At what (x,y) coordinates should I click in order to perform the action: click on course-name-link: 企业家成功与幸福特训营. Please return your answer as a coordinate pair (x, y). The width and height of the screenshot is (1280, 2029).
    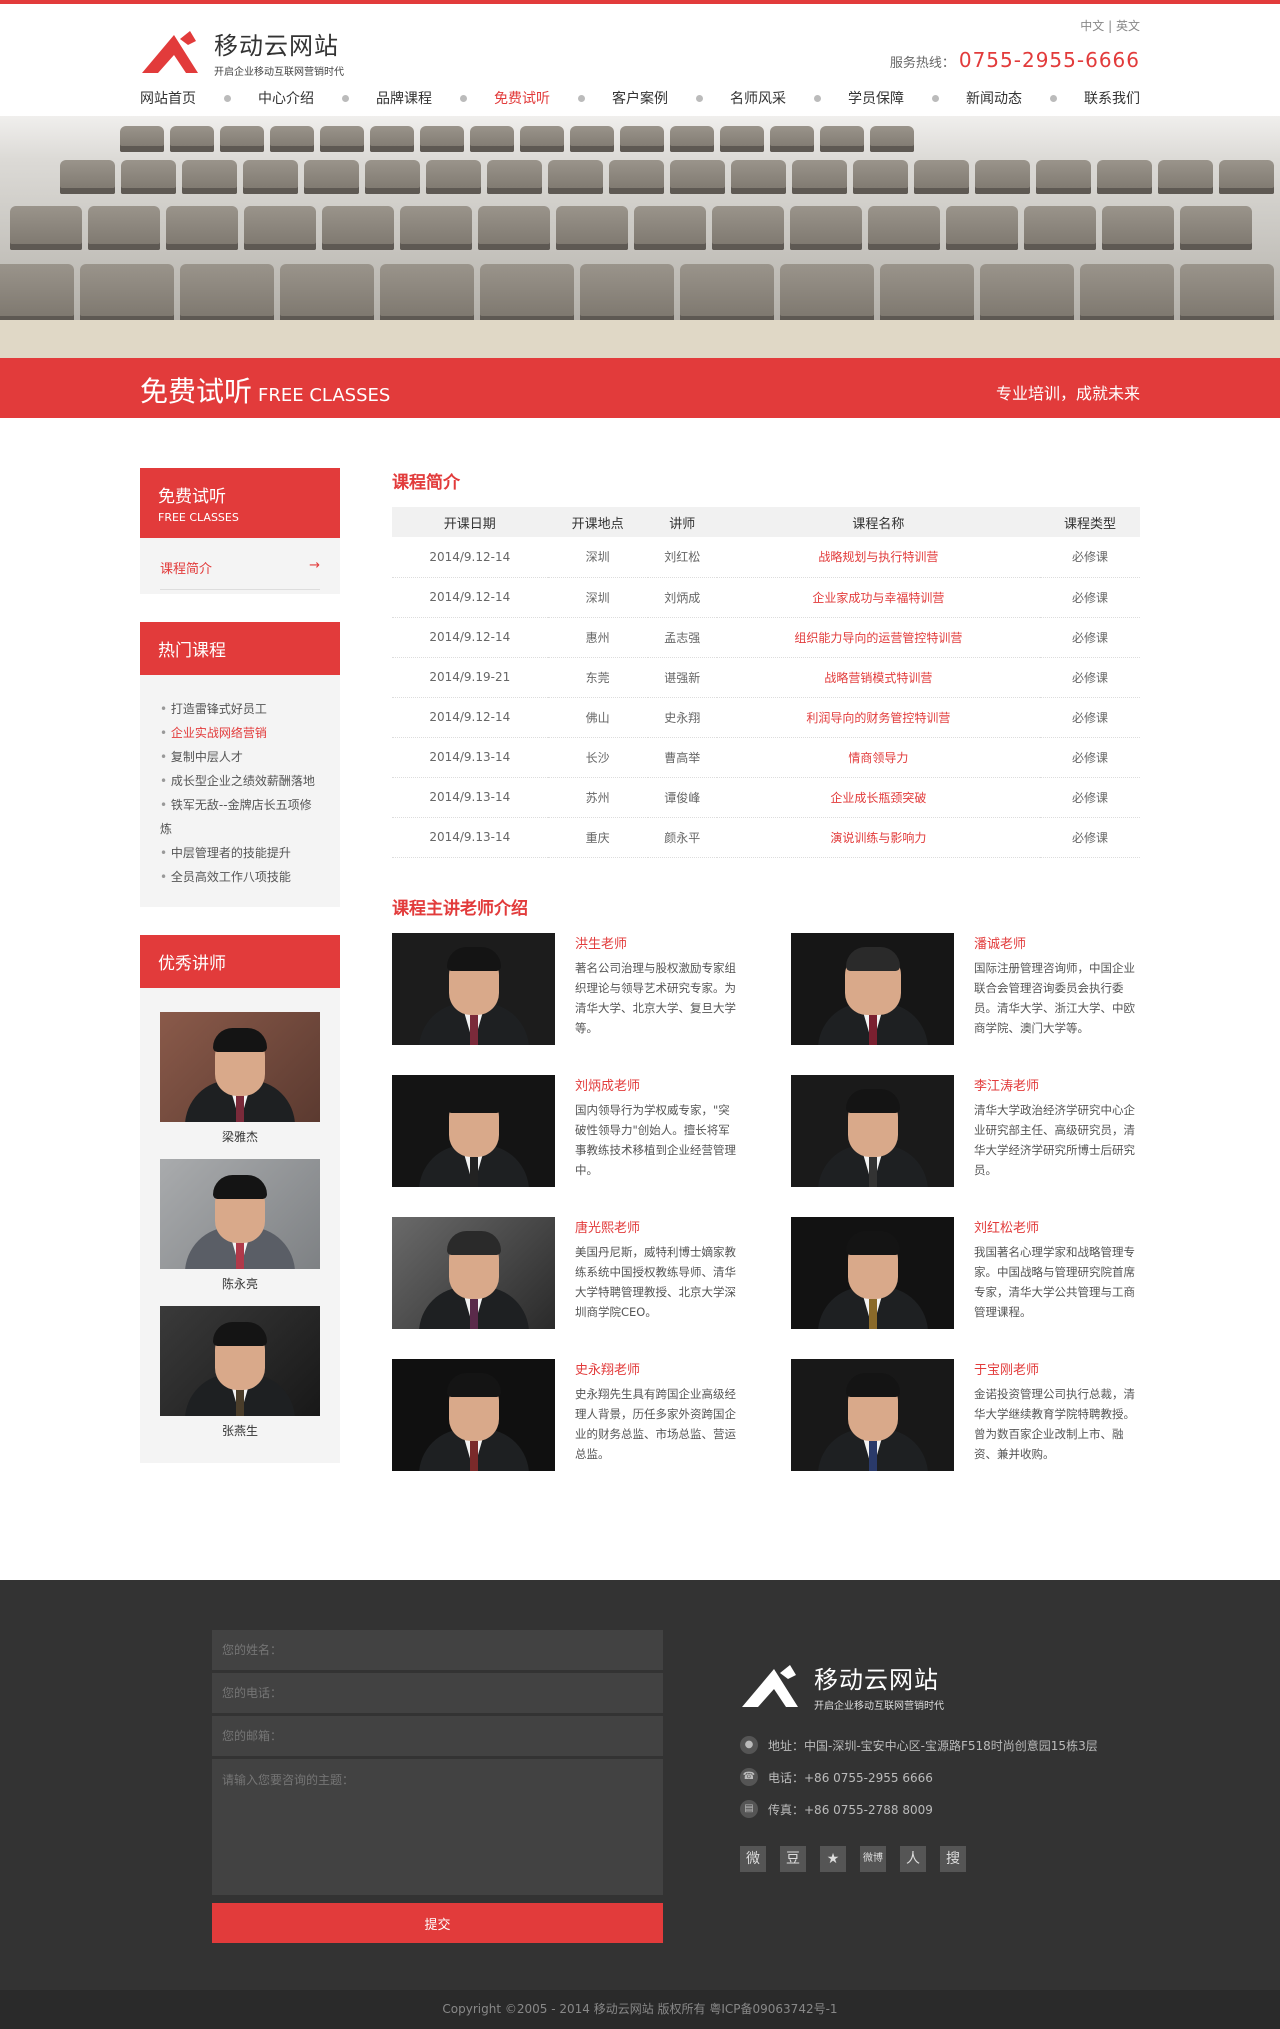
    Looking at the image, I should click on (878, 597).